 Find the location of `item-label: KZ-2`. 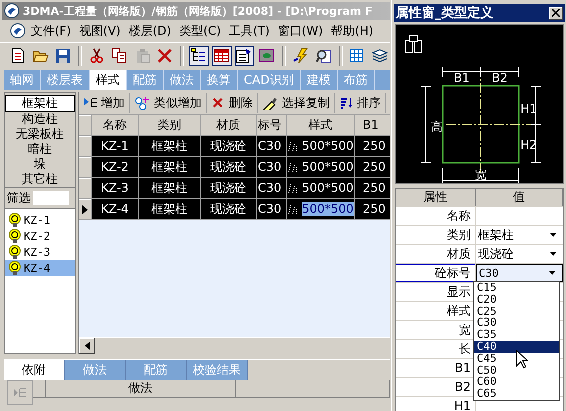

item-label: KZ-2 is located at coordinates (37, 236).